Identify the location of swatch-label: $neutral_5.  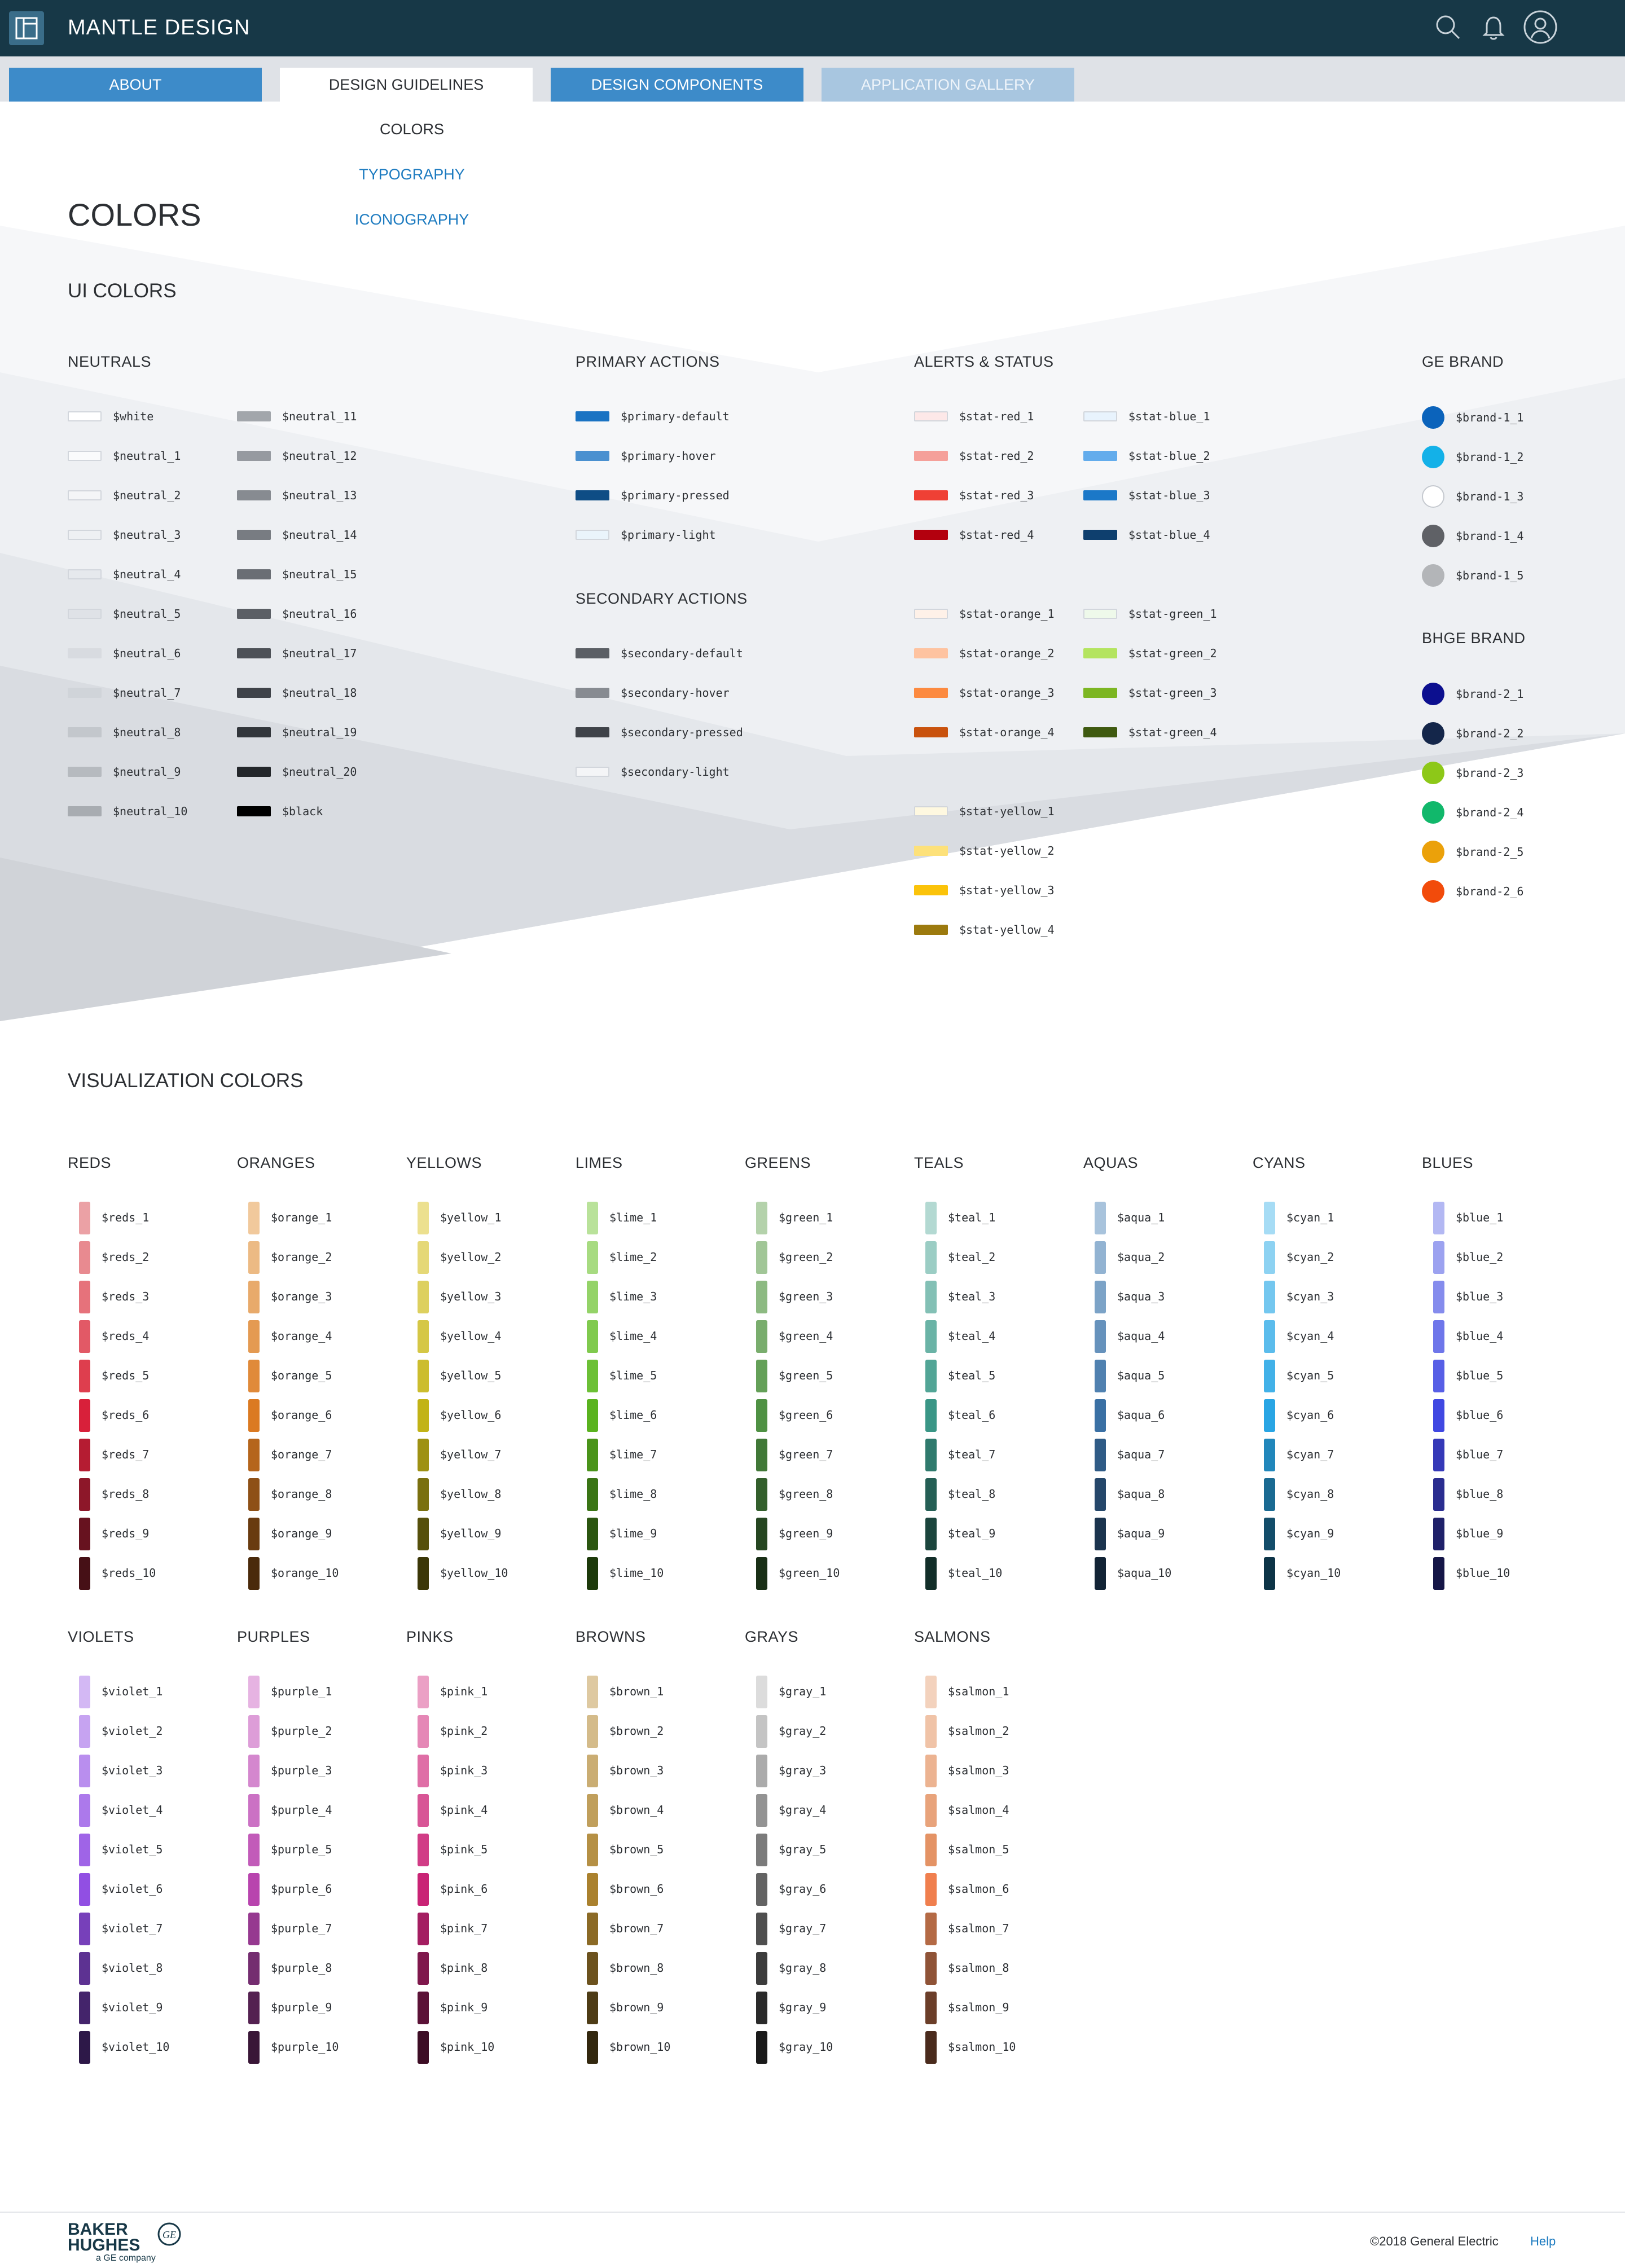
(147, 614).